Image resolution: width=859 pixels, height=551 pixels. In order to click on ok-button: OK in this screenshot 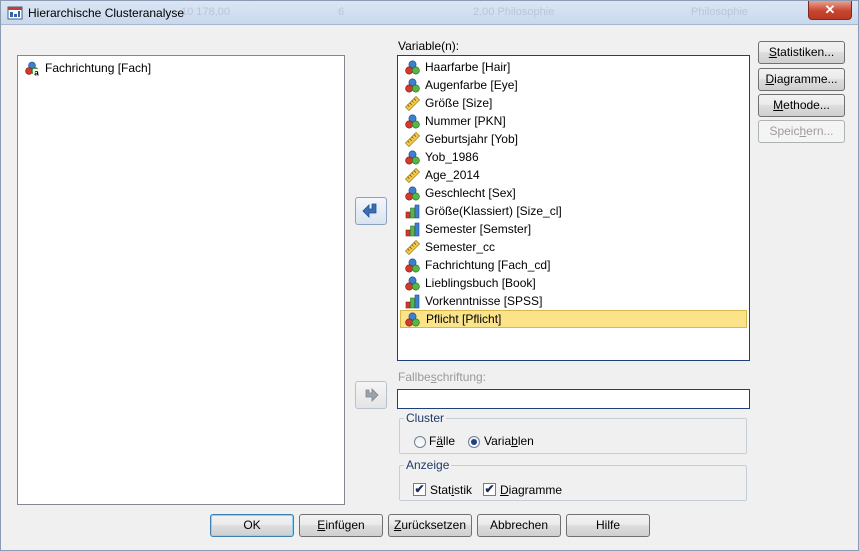, I will do `click(252, 525)`.